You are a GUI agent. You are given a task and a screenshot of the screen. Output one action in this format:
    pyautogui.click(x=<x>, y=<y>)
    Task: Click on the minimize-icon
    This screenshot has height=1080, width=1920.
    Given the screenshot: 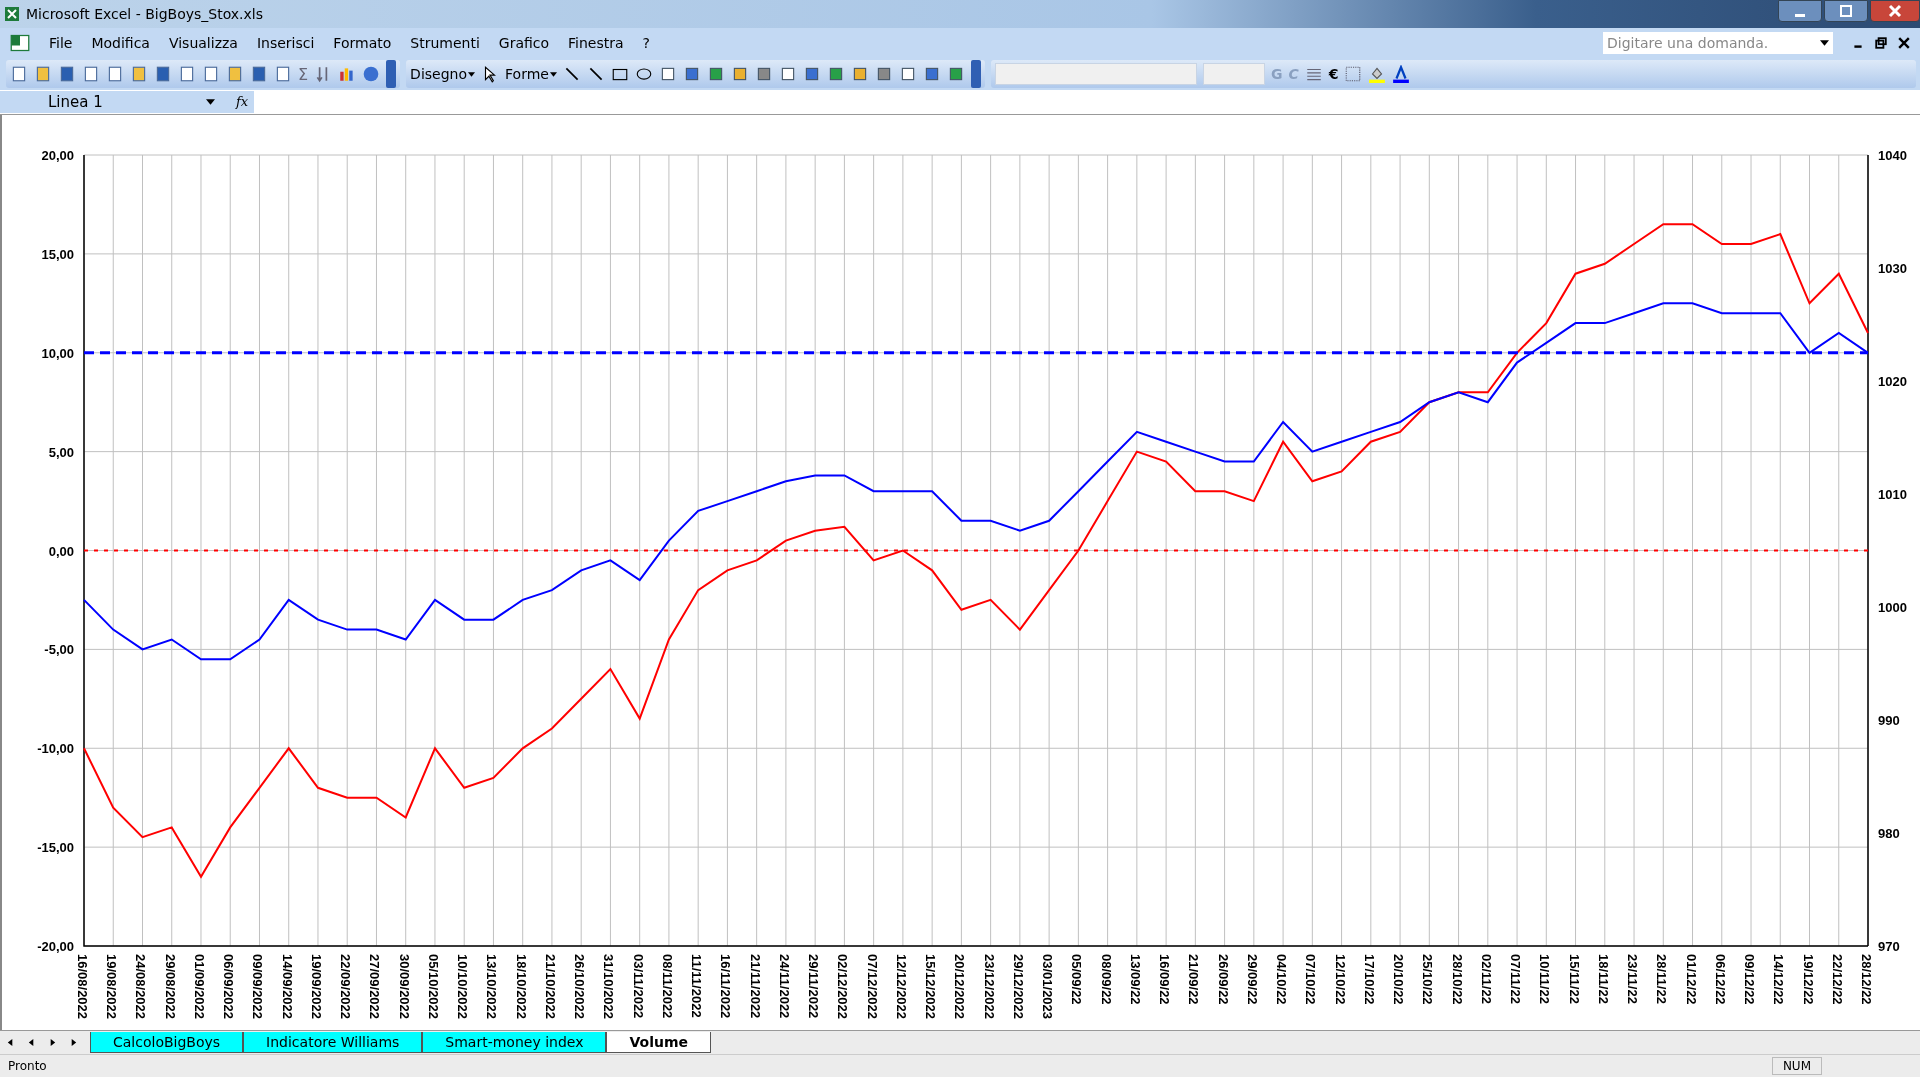 What is the action you would take?
    pyautogui.click(x=1800, y=15)
    